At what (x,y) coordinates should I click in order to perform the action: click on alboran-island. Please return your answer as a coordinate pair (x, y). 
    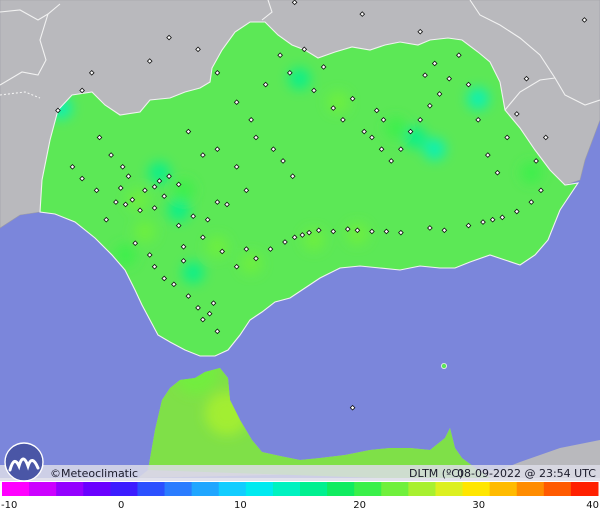
    Looking at the image, I should click on (443, 365).